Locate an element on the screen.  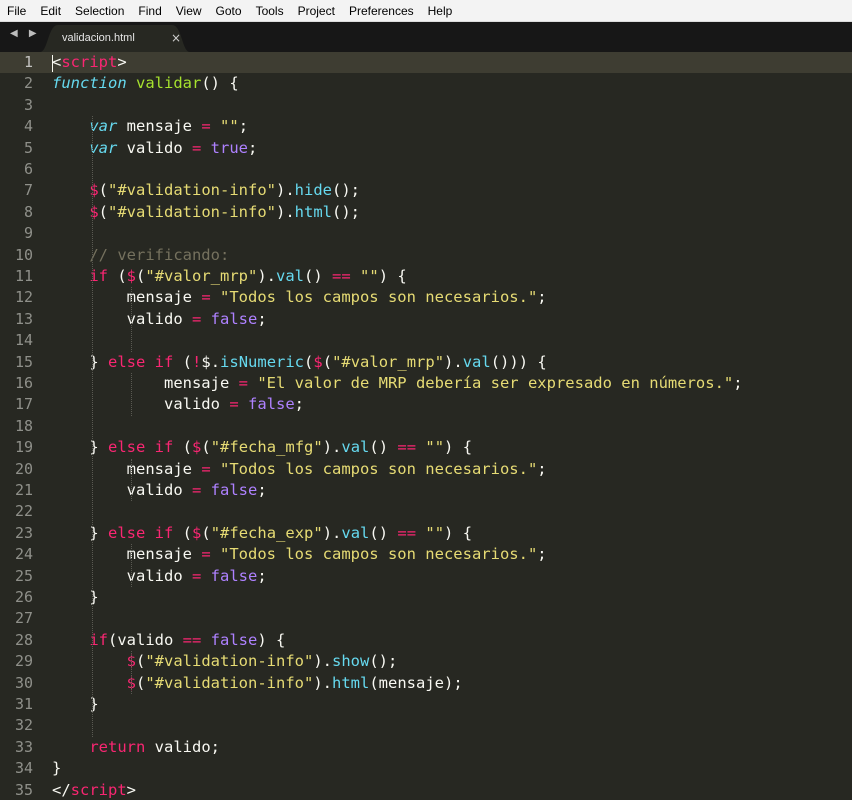
code-line: 28 if(valido == false) { is located at coordinates (426, 640).